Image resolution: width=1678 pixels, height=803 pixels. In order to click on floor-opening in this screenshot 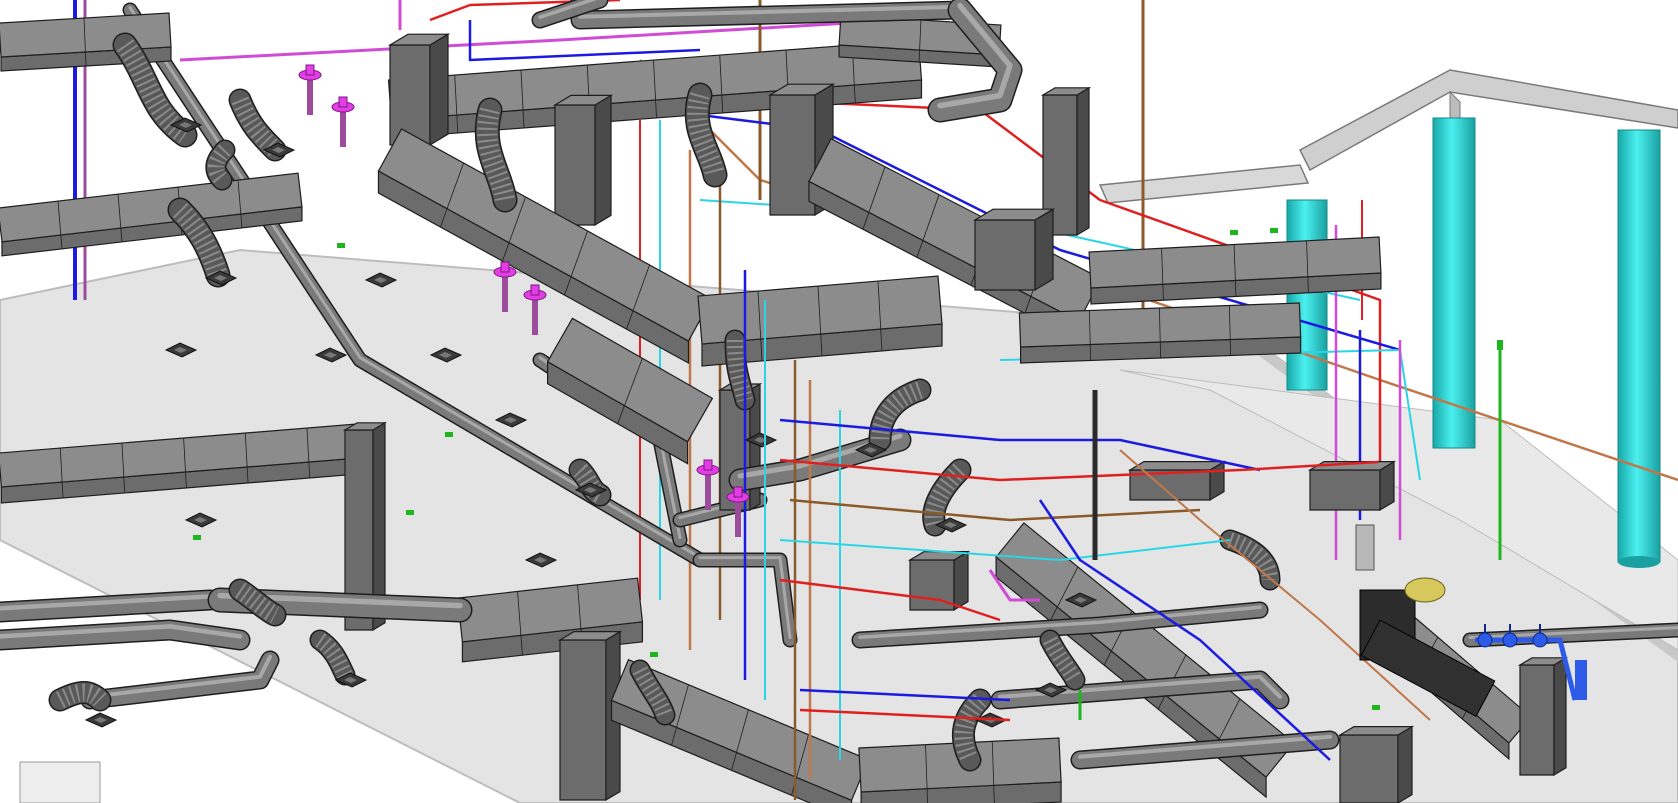, I will do `click(60, 782)`.